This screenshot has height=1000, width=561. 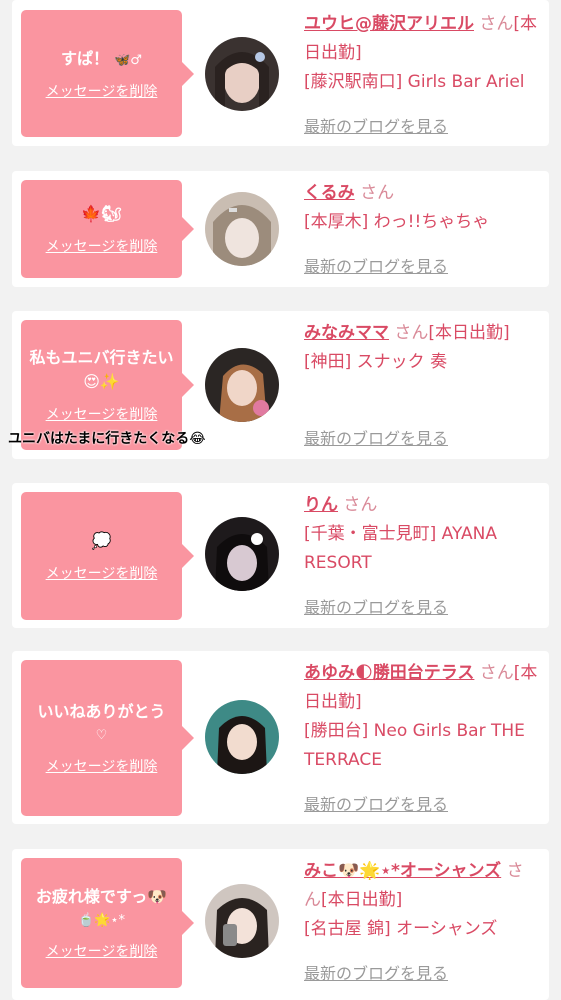 I want to click on cast-name-link: あゆみ🌓勝田台テラス, so click(x=389, y=673).